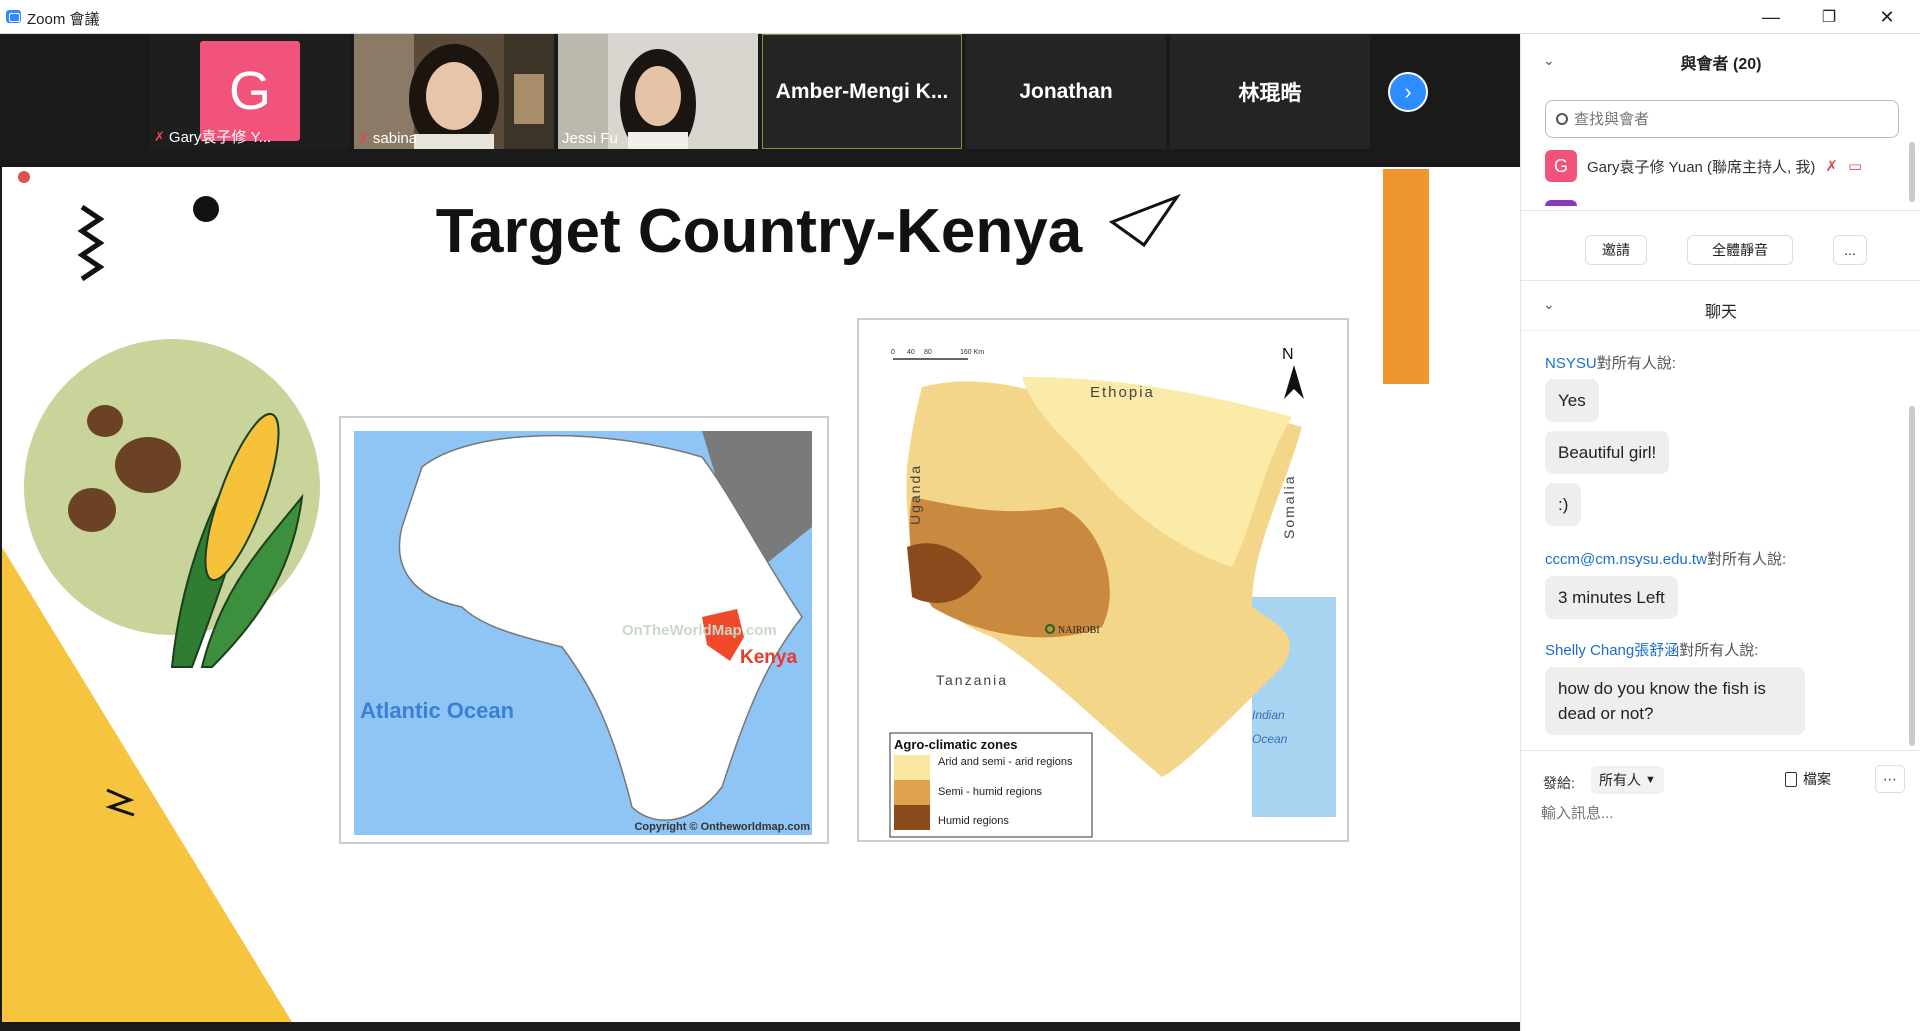 The image size is (1920, 1031). I want to click on search-icon, so click(1562, 119).